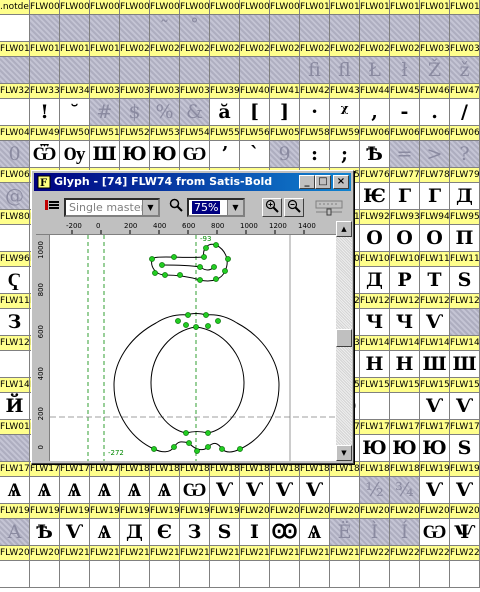 This screenshot has height=592, width=480. What do you see at coordinates (195, 63) in the screenshot?
I see `glyph-cell: FLW022` at bounding box center [195, 63].